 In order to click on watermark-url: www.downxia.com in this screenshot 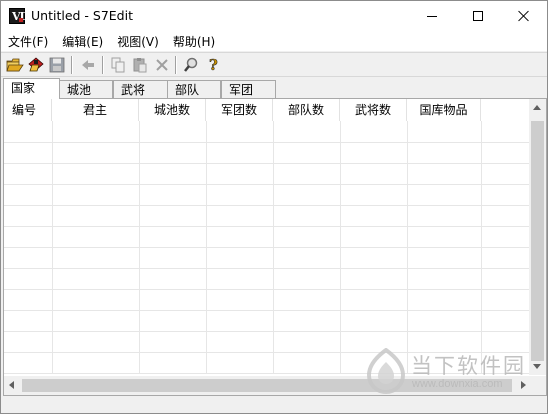, I will do `click(457, 384)`.